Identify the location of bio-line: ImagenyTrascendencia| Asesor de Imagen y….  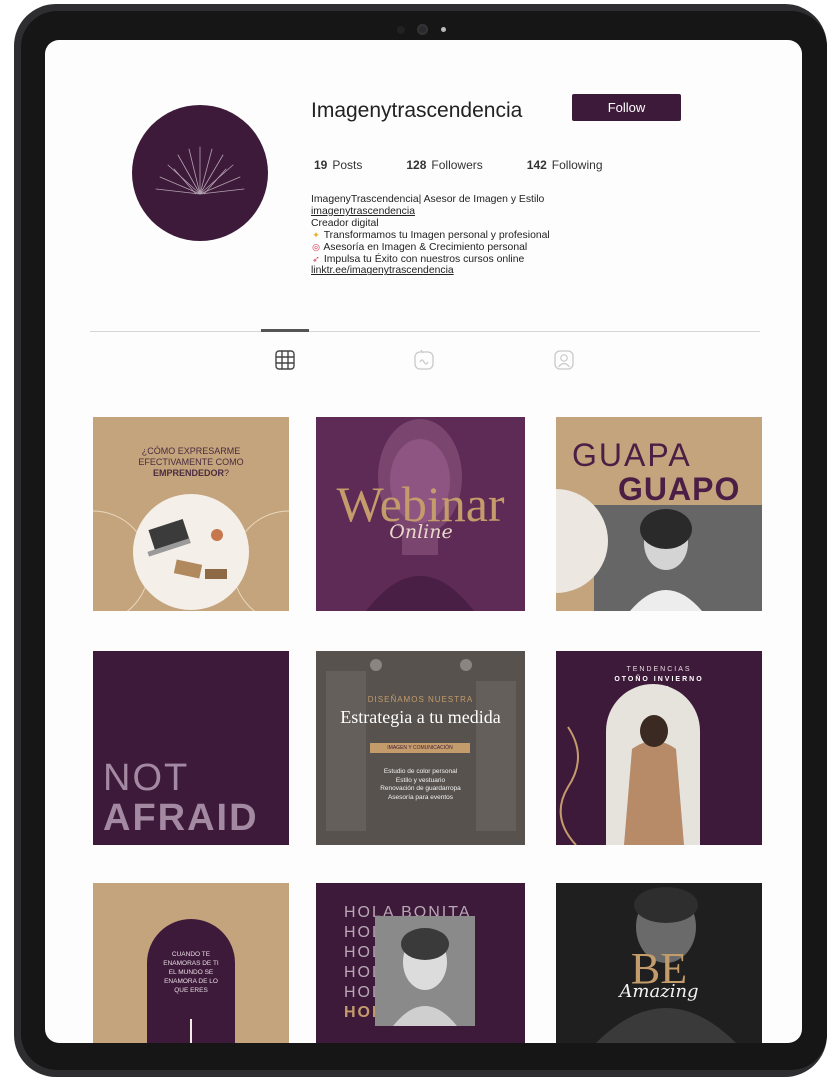
(428, 199).